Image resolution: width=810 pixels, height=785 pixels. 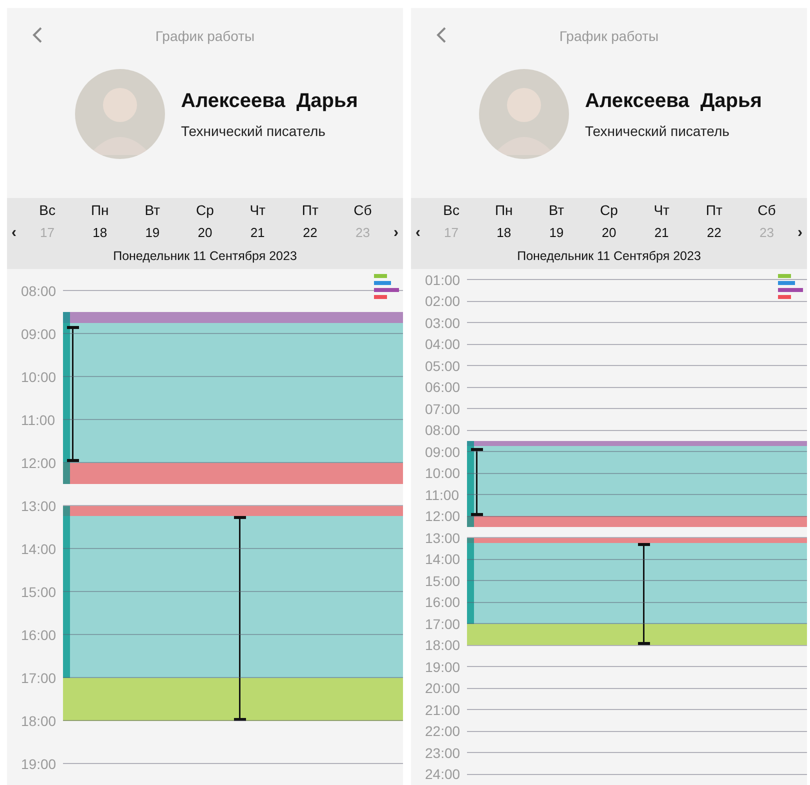 What do you see at coordinates (443, 279) in the screenshot?
I see `hour-label: 01:00` at bounding box center [443, 279].